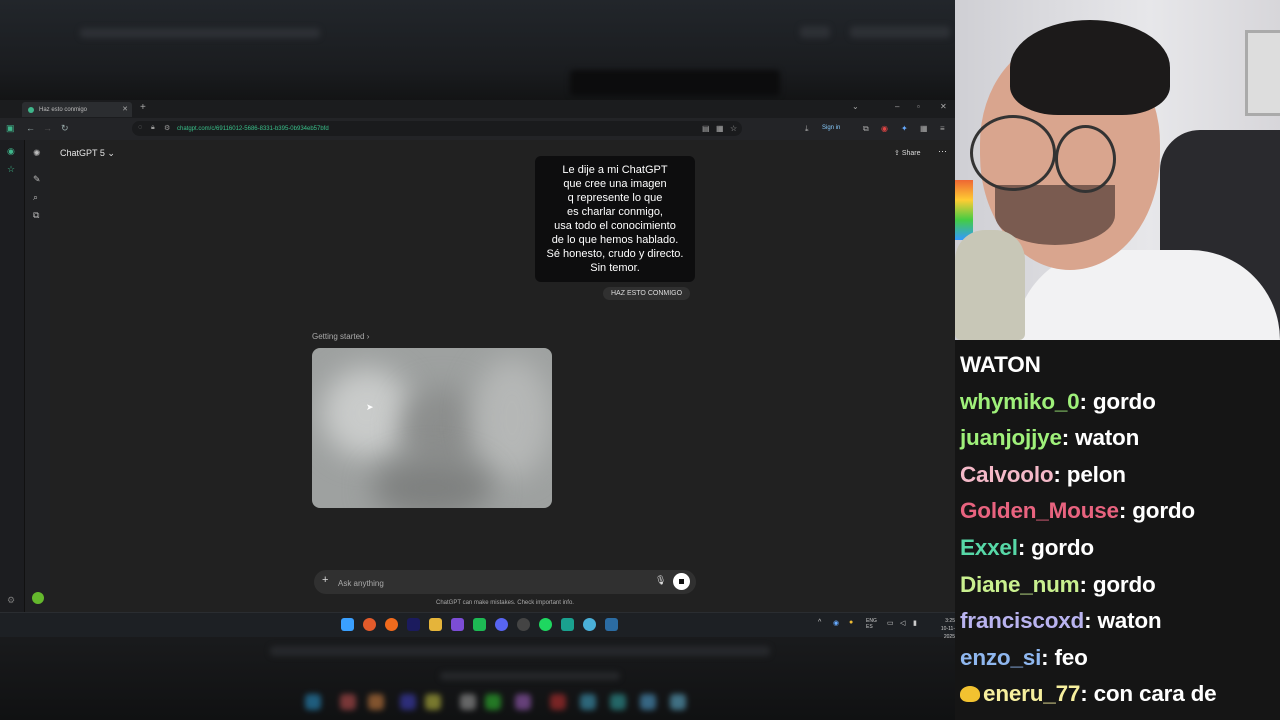 Image resolution: width=1280 pixels, height=720 pixels. I want to click on new-tab-icon: +, so click(143, 107).